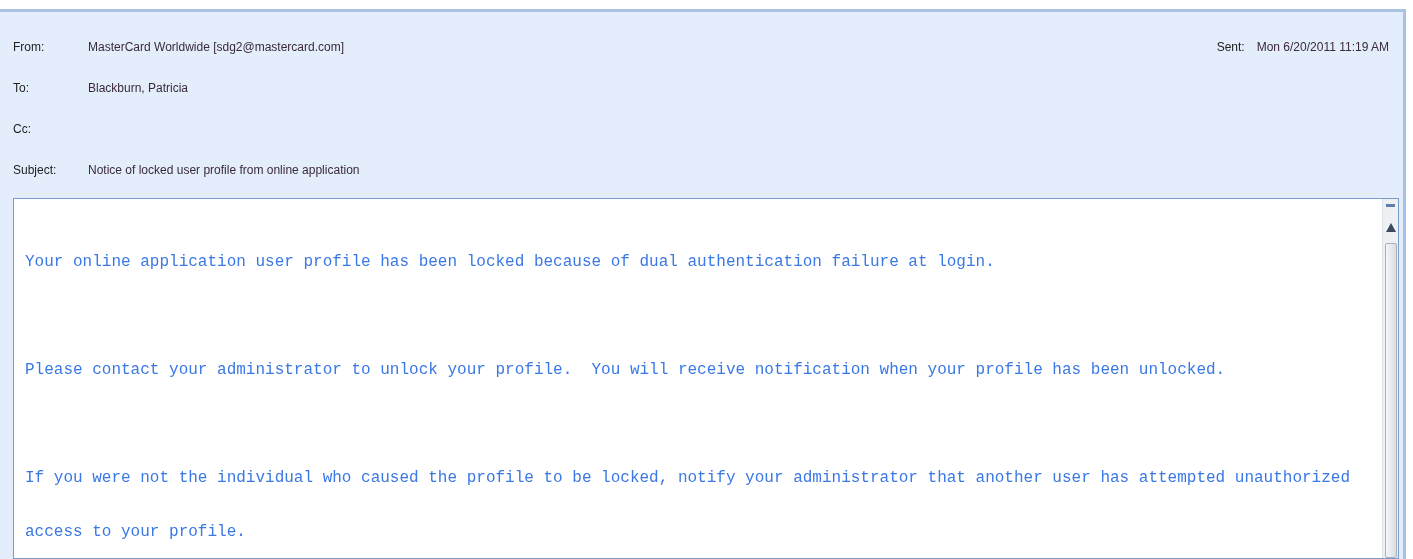 The width and height of the screenshot is (1413, 559). I want to click on field-label: From:, so click(29, 46).